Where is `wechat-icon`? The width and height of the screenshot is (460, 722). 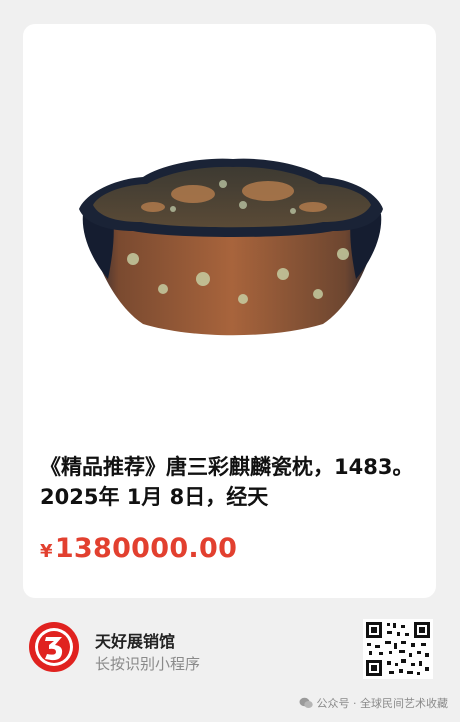
wechat-icon is located at coordinates (306, 702).